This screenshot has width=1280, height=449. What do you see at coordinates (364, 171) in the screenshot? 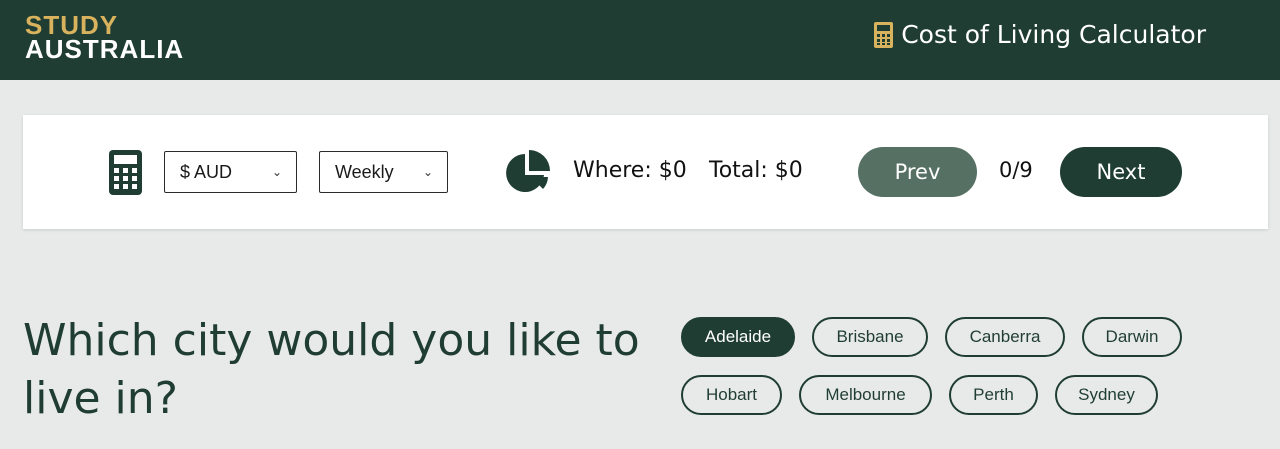
I see `period-select-value: Weekly` at bounding box center [364, 171].